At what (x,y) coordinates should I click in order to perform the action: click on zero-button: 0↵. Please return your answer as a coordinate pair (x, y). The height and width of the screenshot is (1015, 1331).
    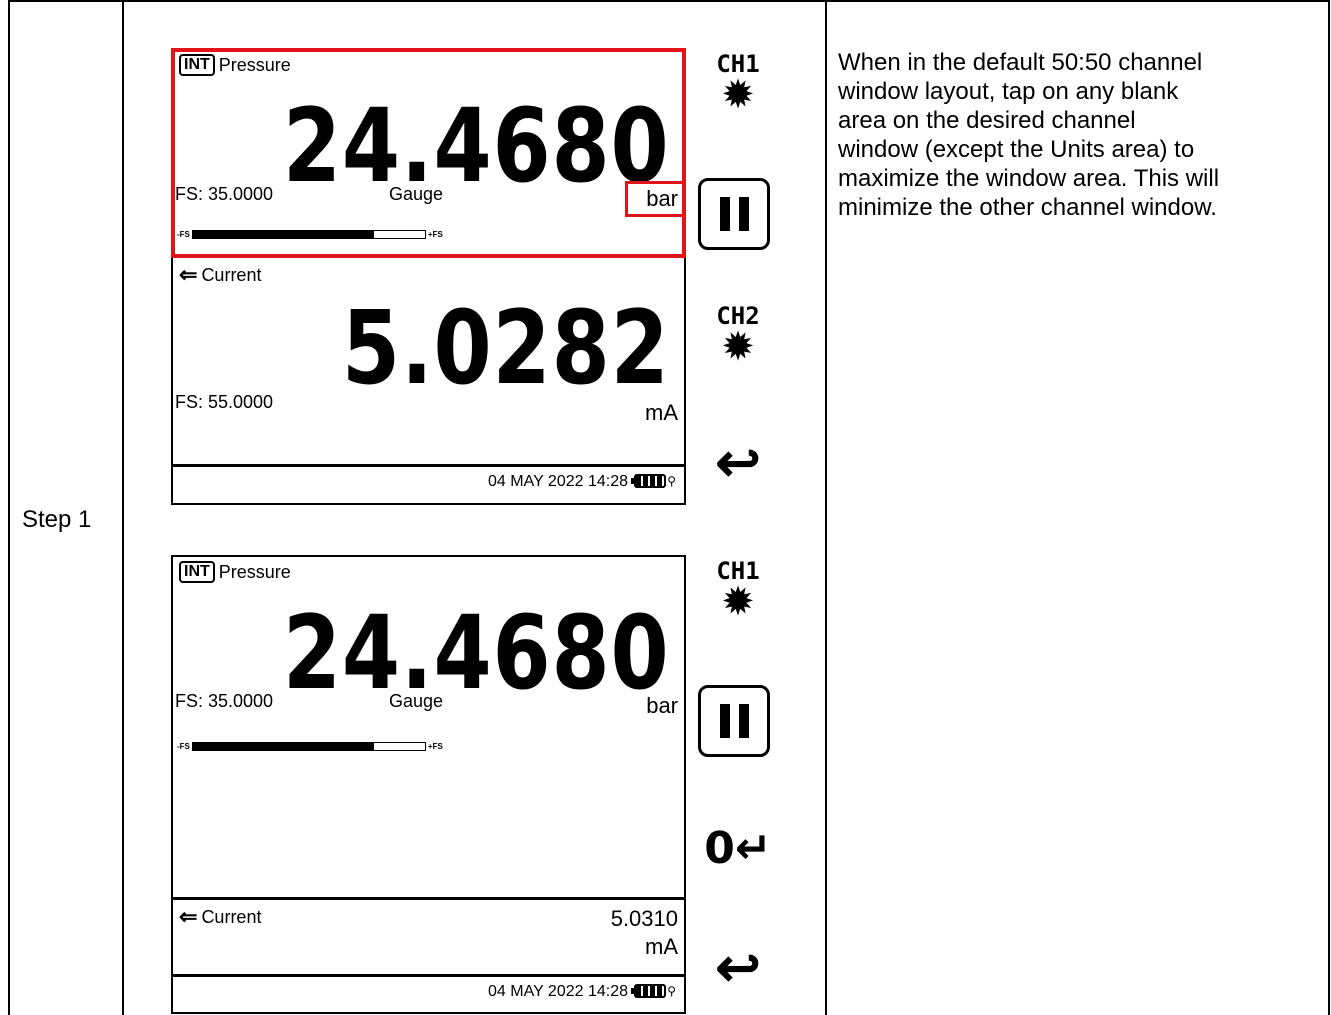
    Looking at the image, I should click on (738, 849).